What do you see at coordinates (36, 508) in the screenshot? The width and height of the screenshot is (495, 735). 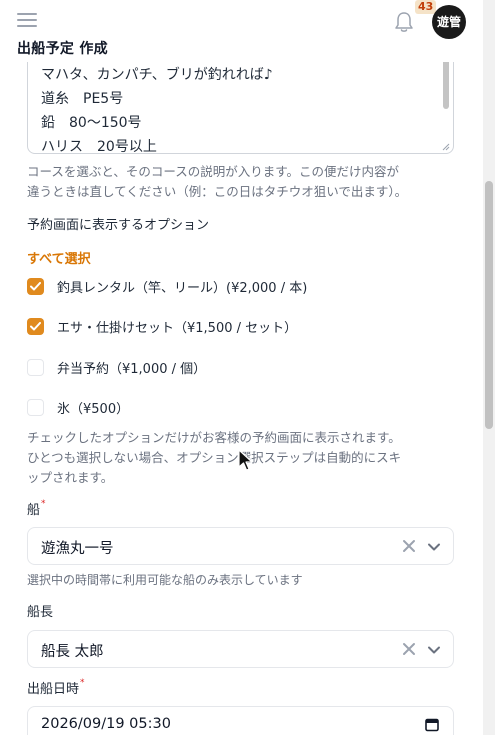 I see `boat-label: 船*` at bounding box center [36, 508].